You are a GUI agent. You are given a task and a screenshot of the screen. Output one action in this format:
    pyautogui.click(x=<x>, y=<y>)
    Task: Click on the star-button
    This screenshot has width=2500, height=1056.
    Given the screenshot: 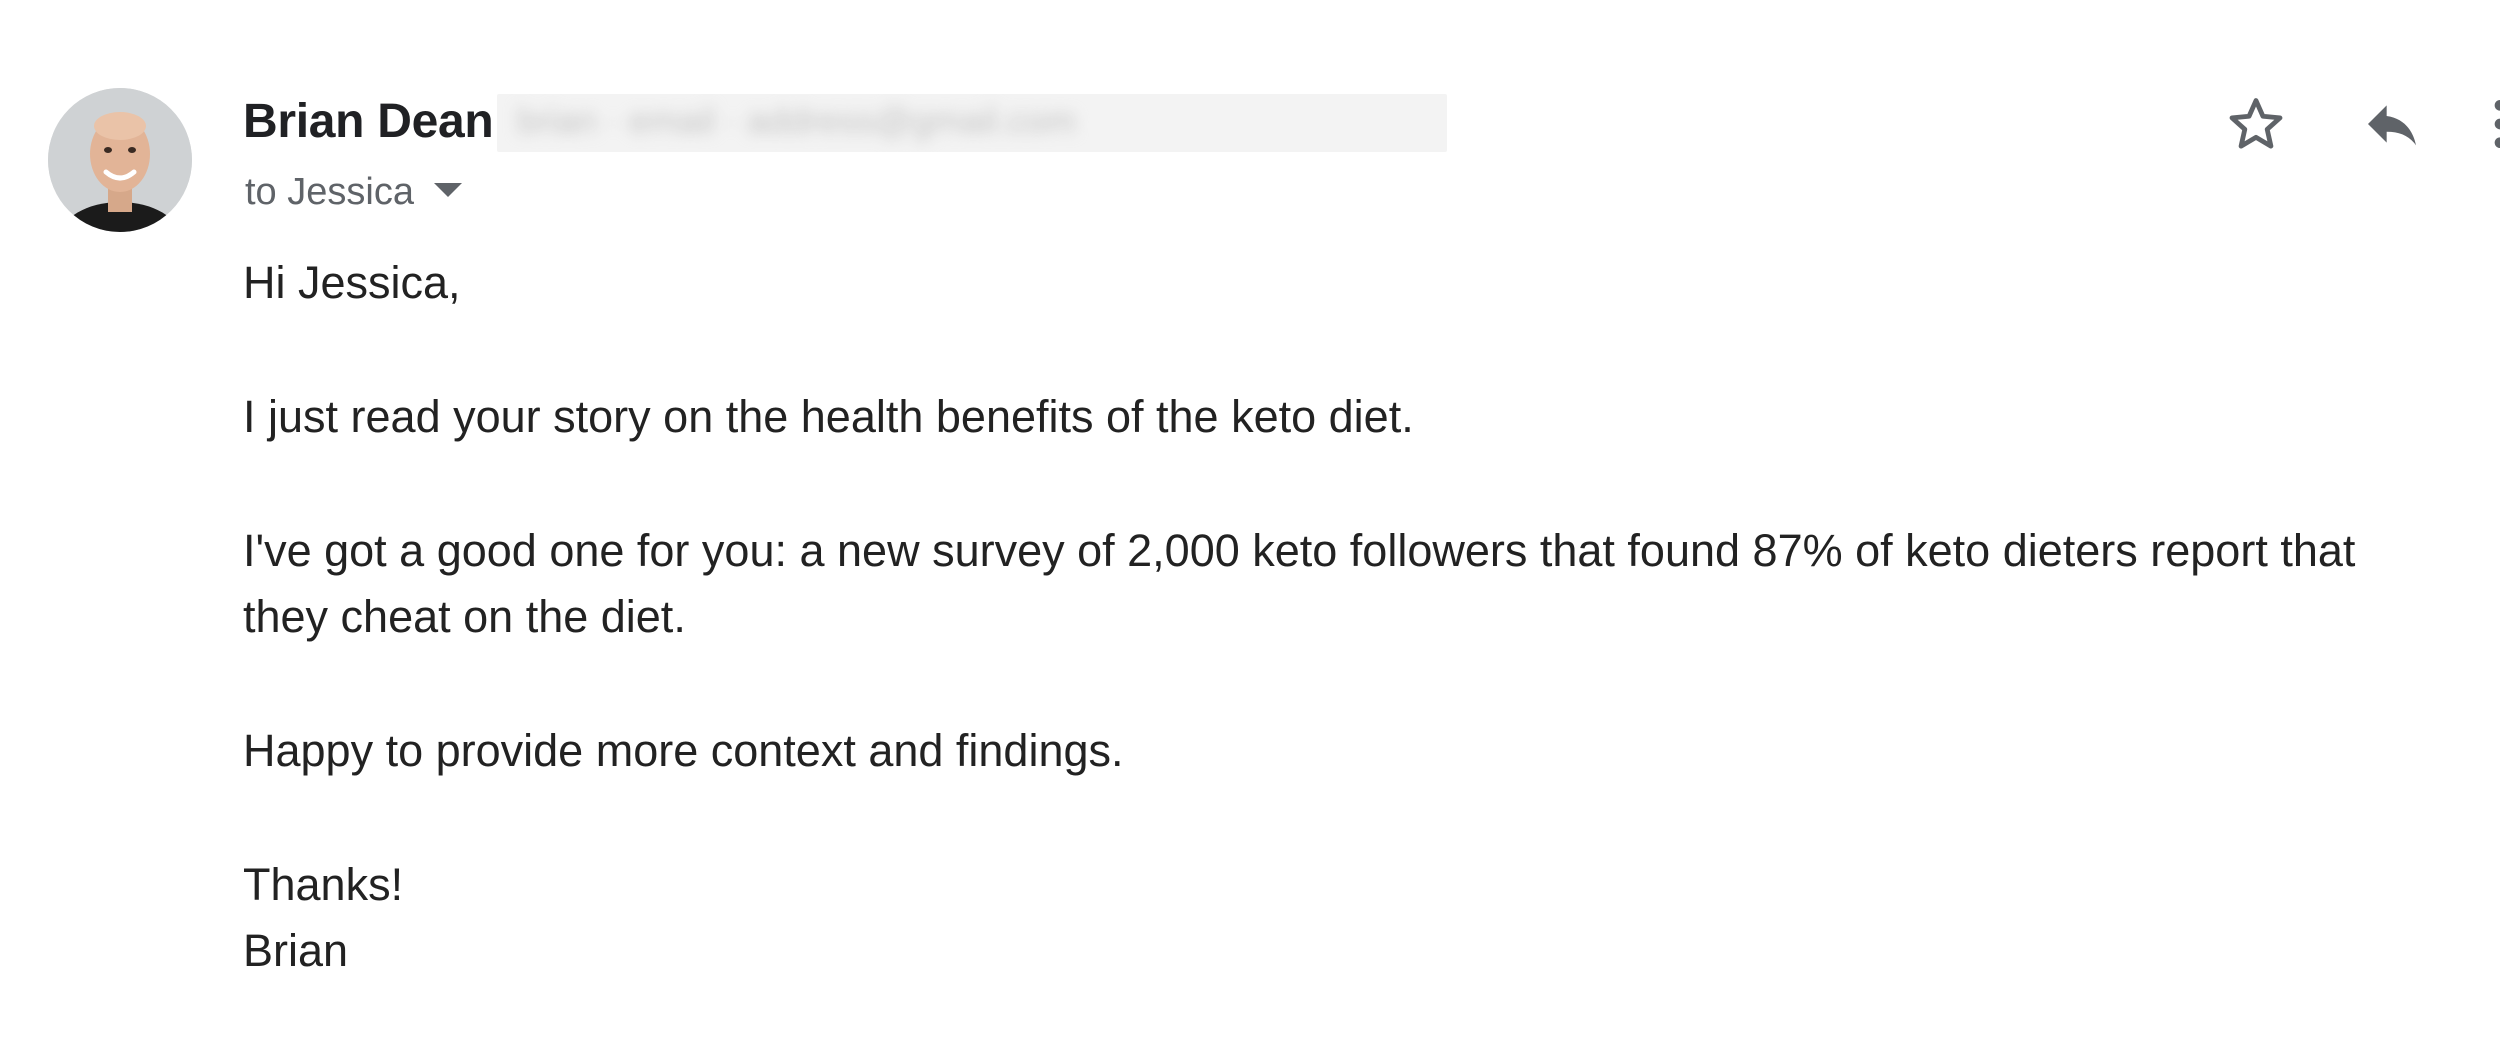 What is the action you would take?
    pyautogui.click(x=2256, y=124)
    